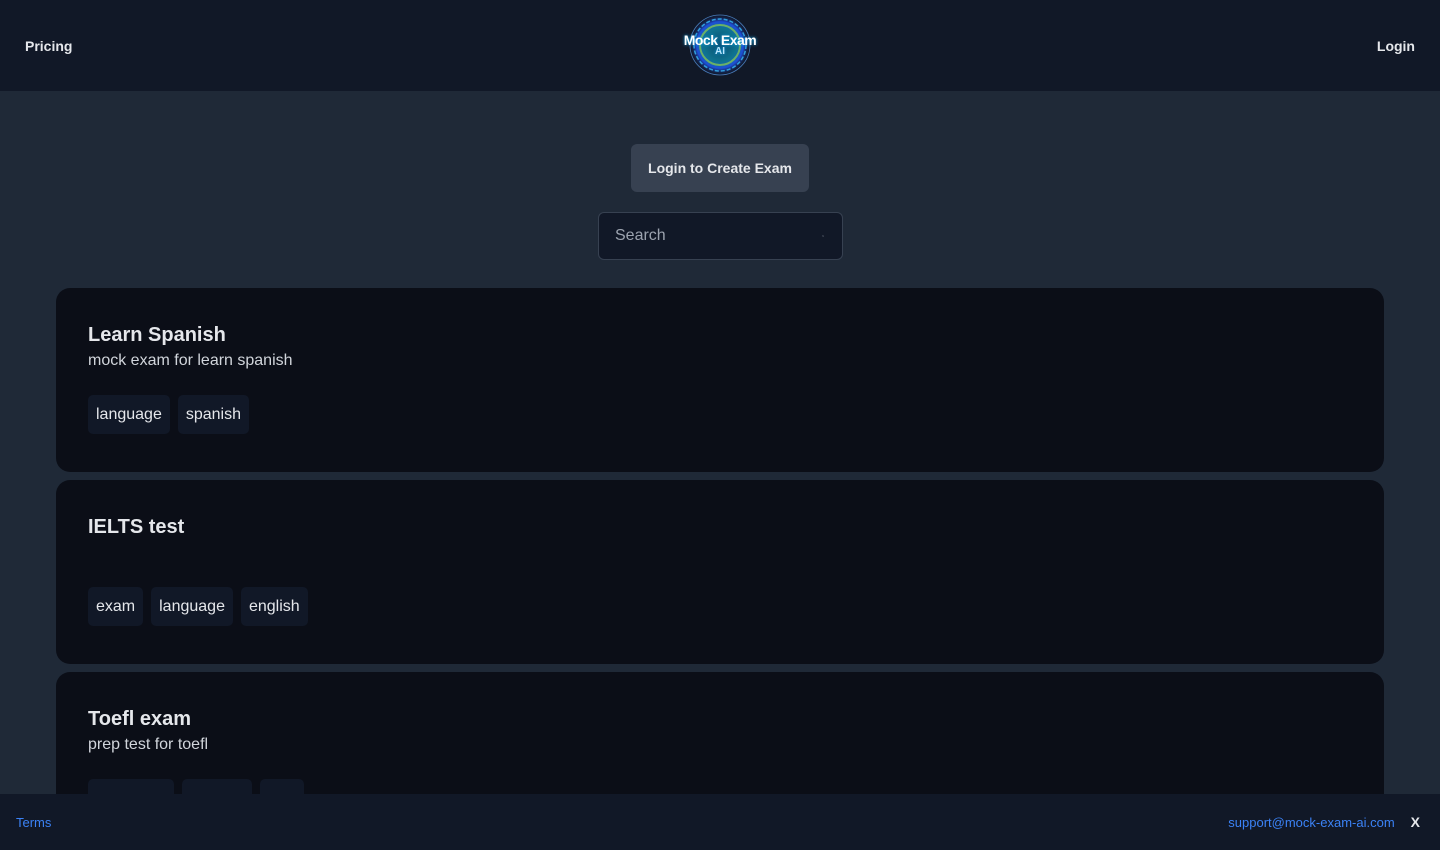 The width and height of the screenshot is (1440, 850). I want to click on tag: english, so click(274, 606).